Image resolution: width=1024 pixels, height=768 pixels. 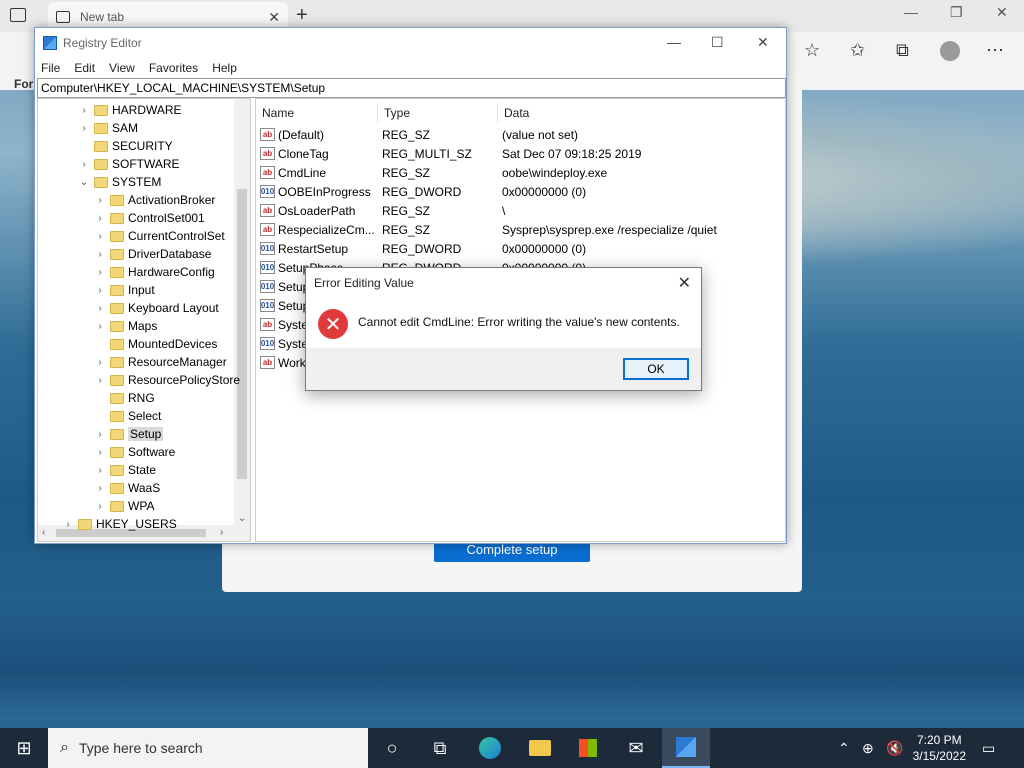 I want to click on scroll-thumb, so click(x=242, y=334).